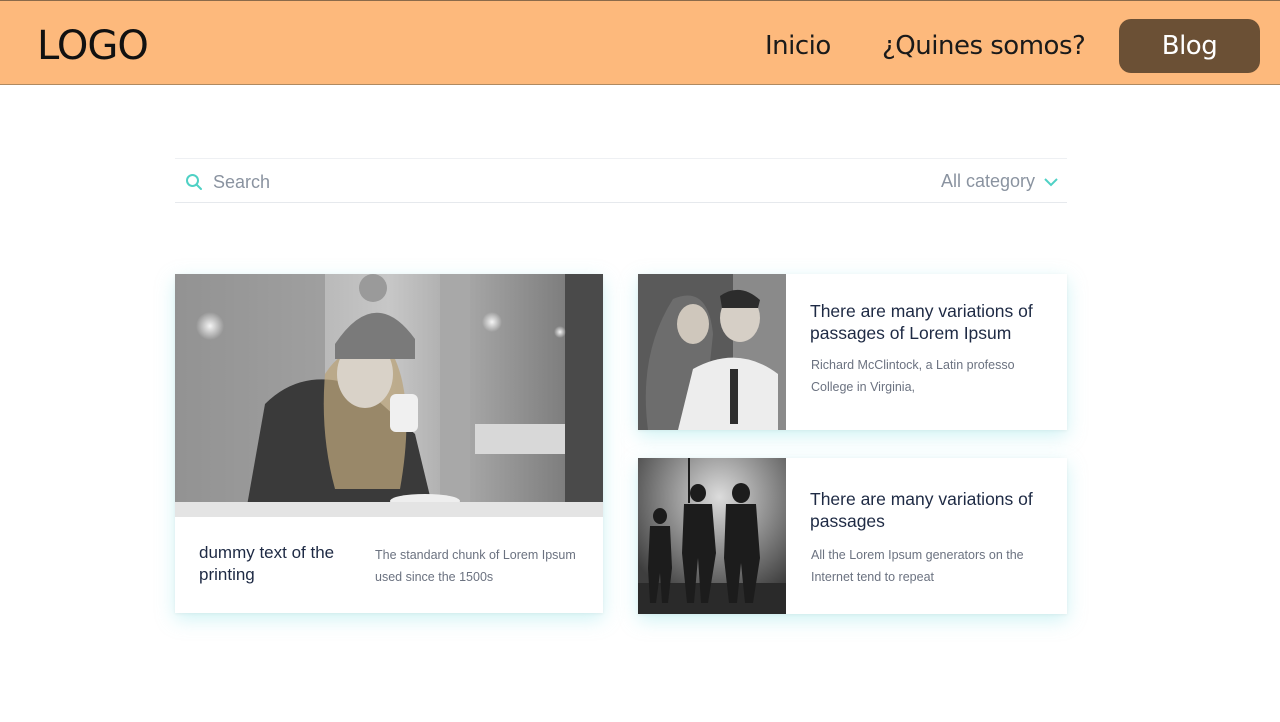  I want to click on top-navbar: LOGO Inicio ¿Quines somos? Blog, so click(640, 42).